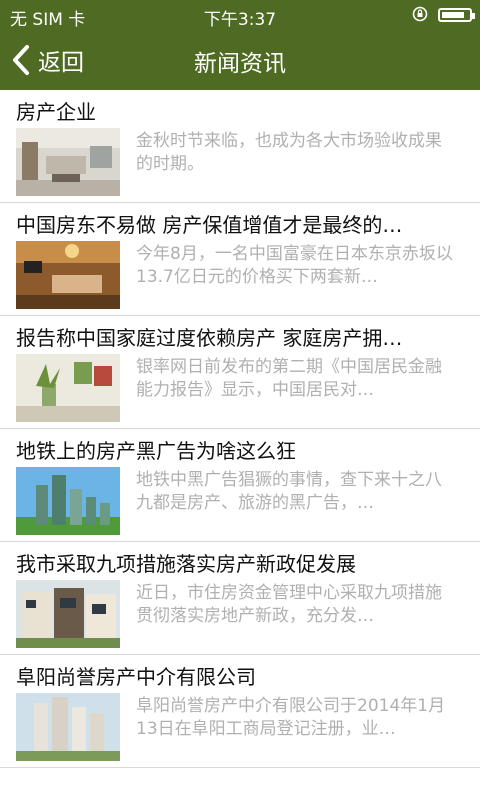 This screenshot has height=800, width=480. What do you see at coordinates (456, 15) in the screenshot?
I see `battery-icon` at bounding box center [456, 15].